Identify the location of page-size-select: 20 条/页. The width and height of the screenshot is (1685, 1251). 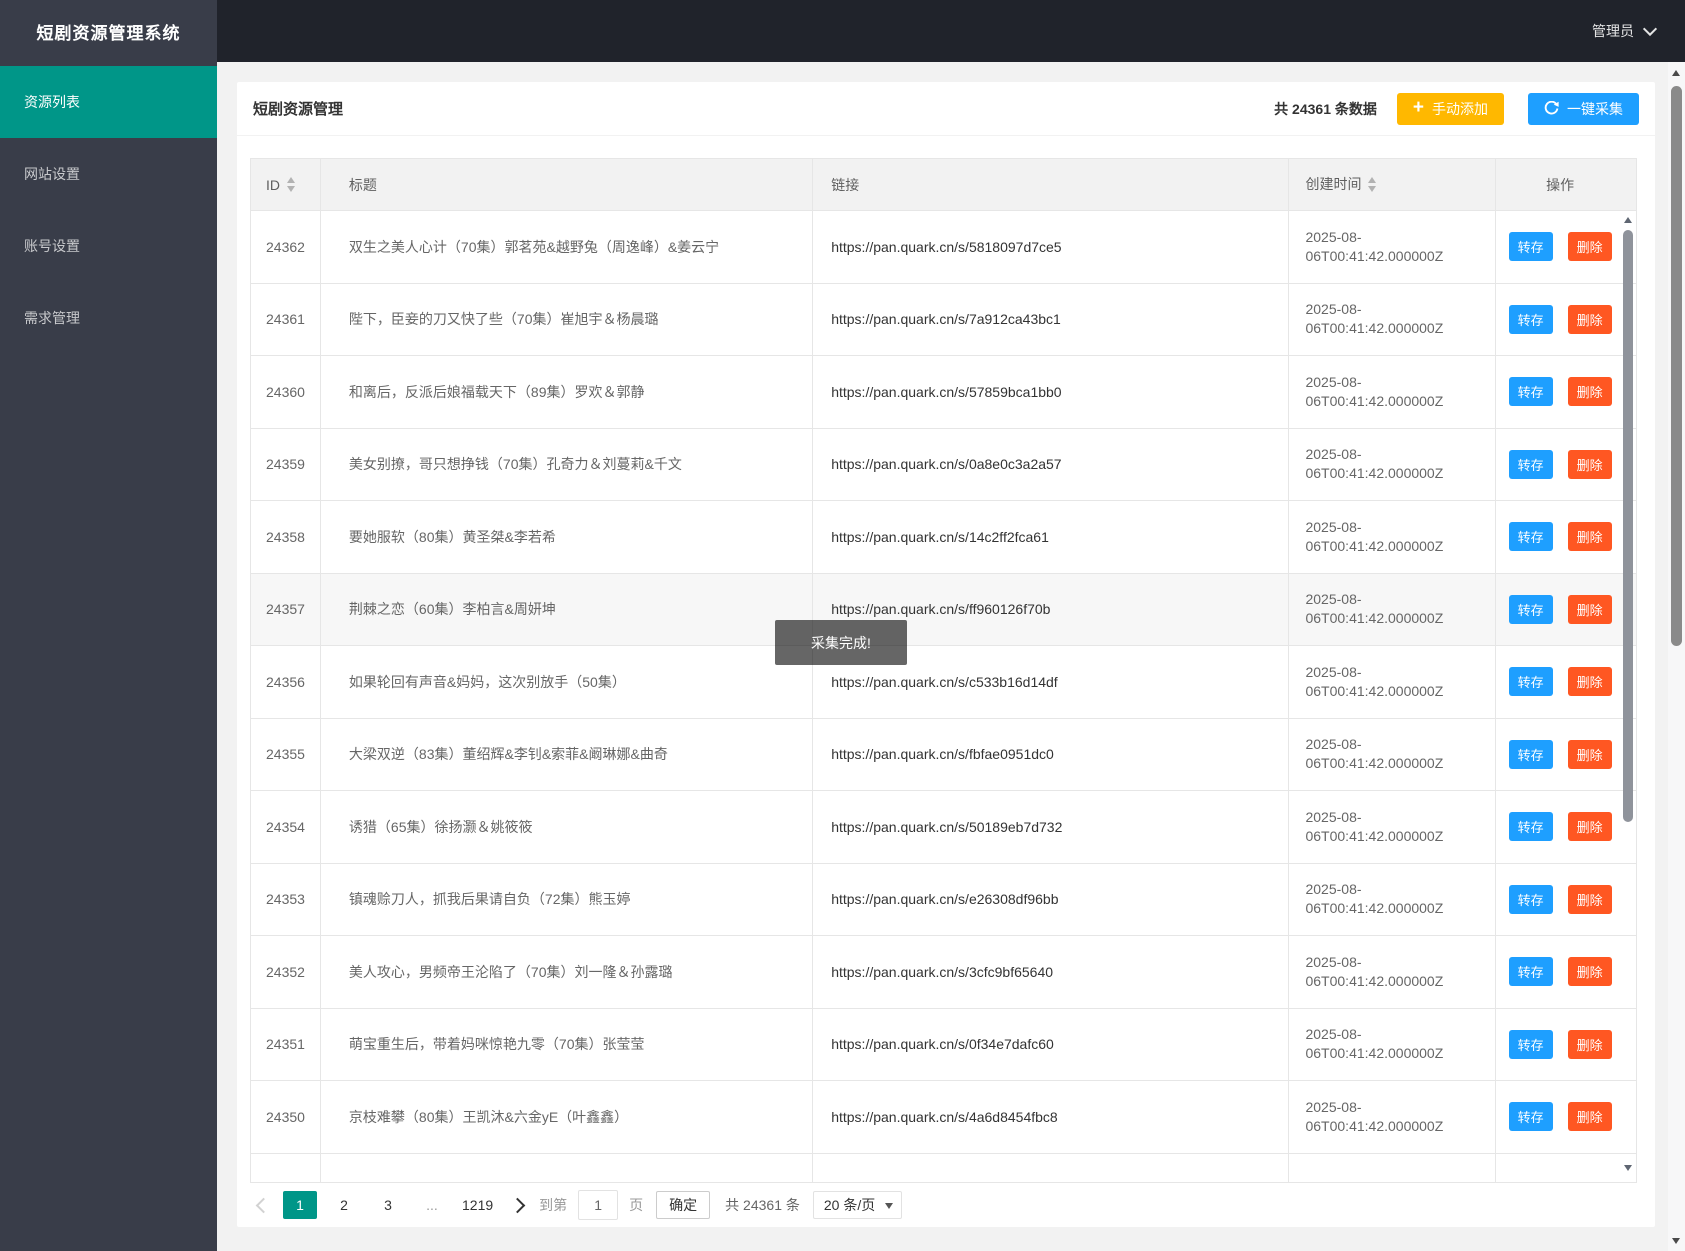
(857, 1205).